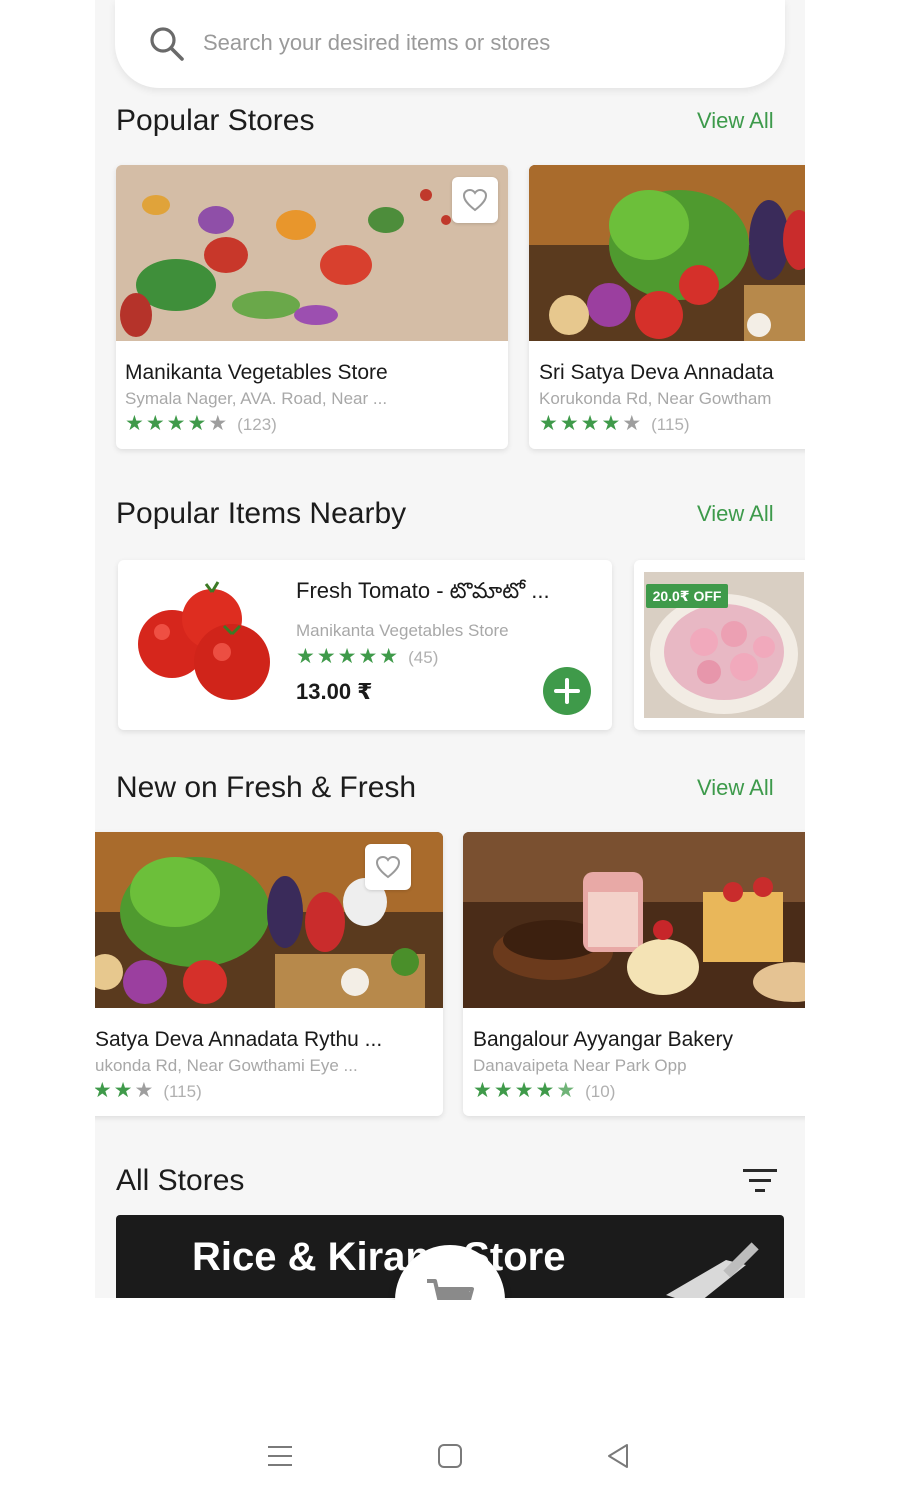  I want to click on system-nav-bar, so click(450, 1454).